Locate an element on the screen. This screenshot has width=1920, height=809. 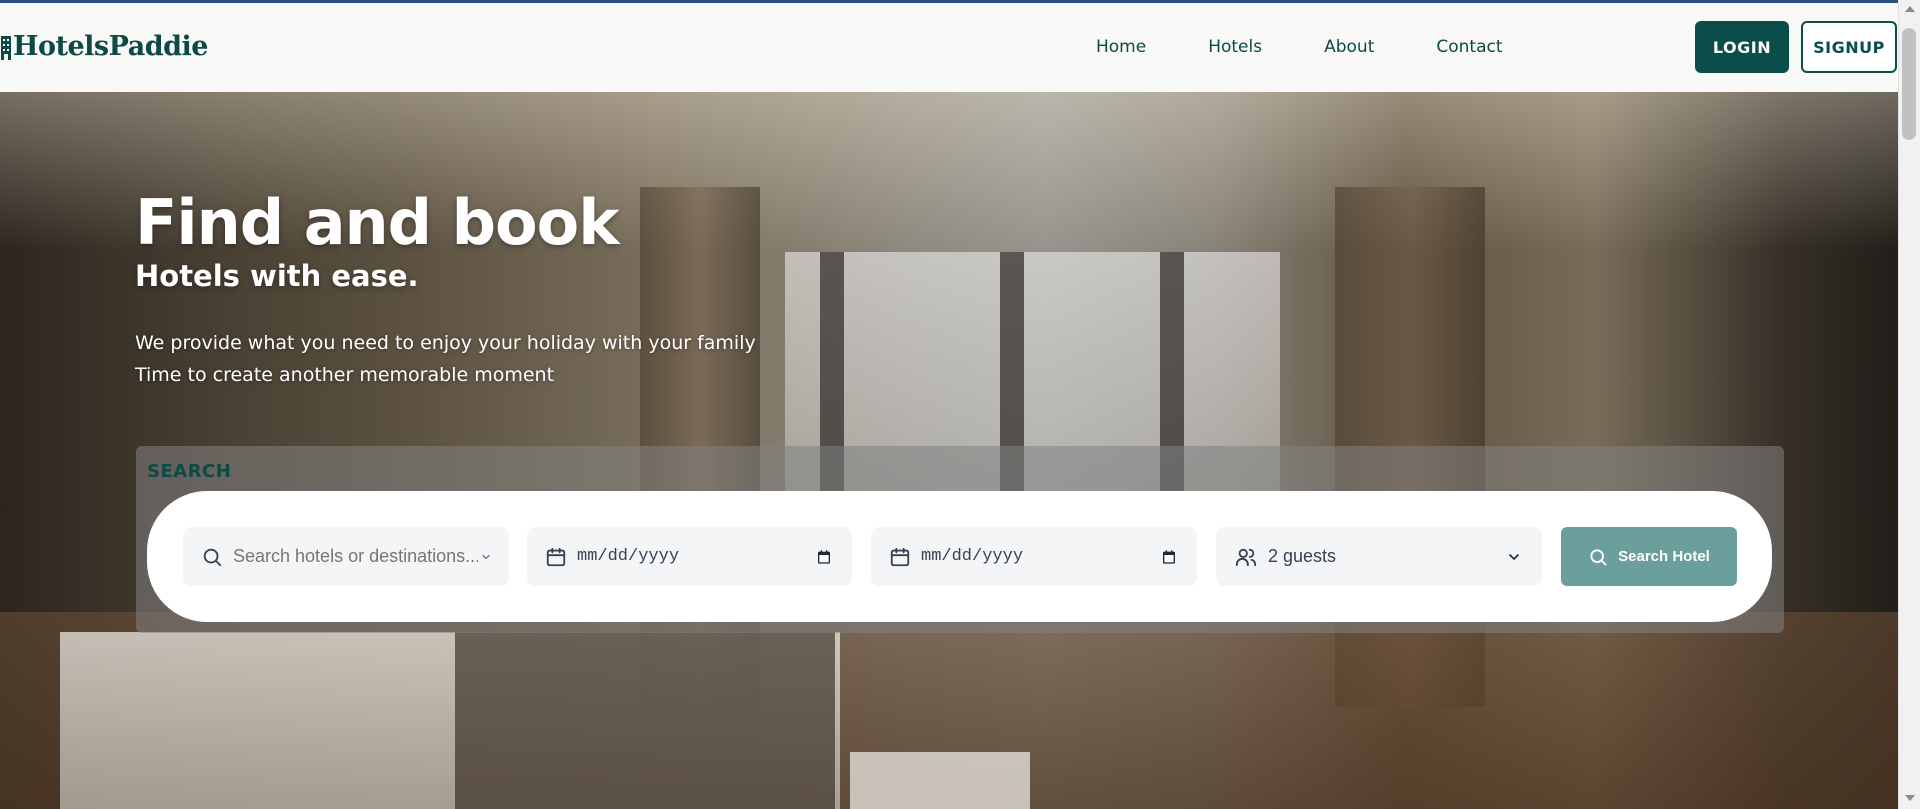
brand-name: HotelsPaddie is located at coordinates (110, 46).